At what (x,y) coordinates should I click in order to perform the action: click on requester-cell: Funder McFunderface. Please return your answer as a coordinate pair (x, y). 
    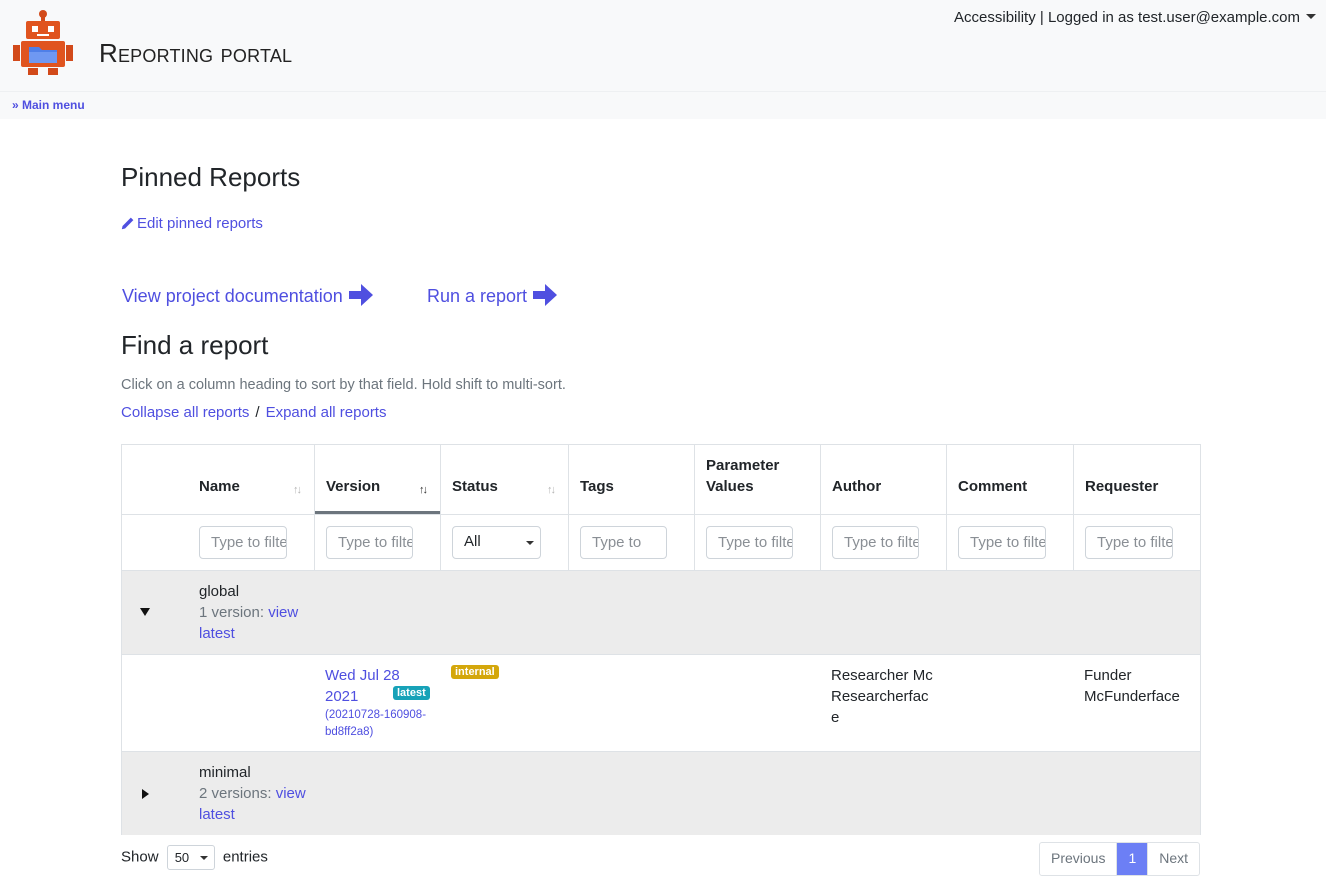
    Looking at the image, I should click on (1132, 686).